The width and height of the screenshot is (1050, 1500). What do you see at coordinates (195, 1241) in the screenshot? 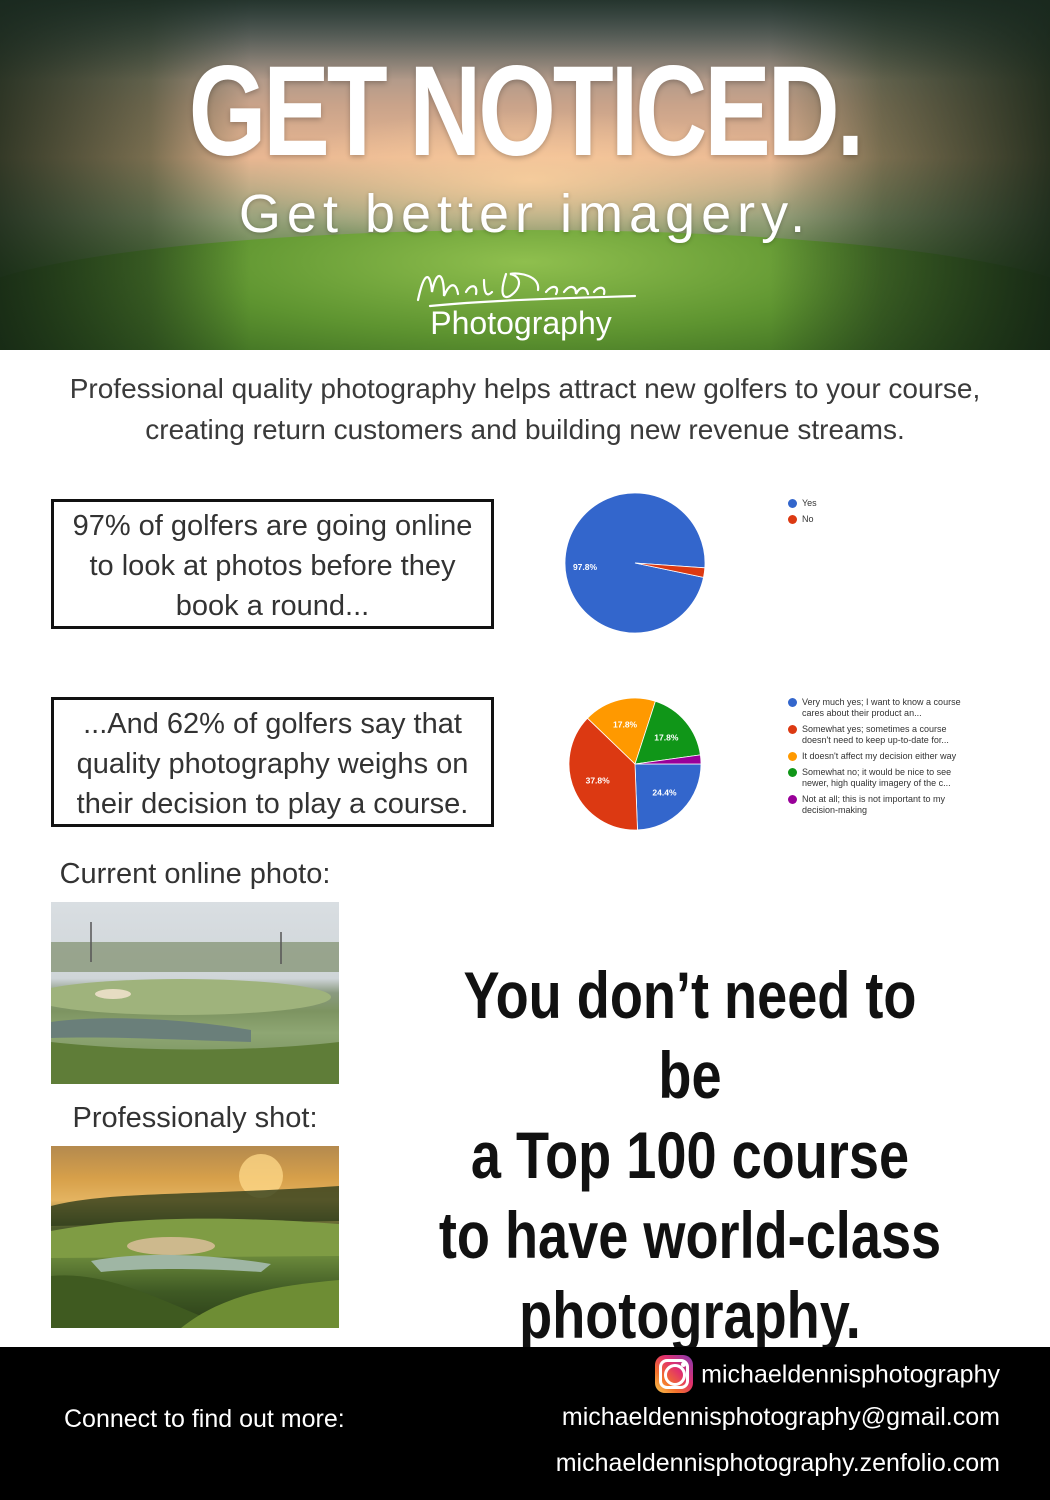
I see `professional-photo-illustration` at bounding box center [195, 1241].